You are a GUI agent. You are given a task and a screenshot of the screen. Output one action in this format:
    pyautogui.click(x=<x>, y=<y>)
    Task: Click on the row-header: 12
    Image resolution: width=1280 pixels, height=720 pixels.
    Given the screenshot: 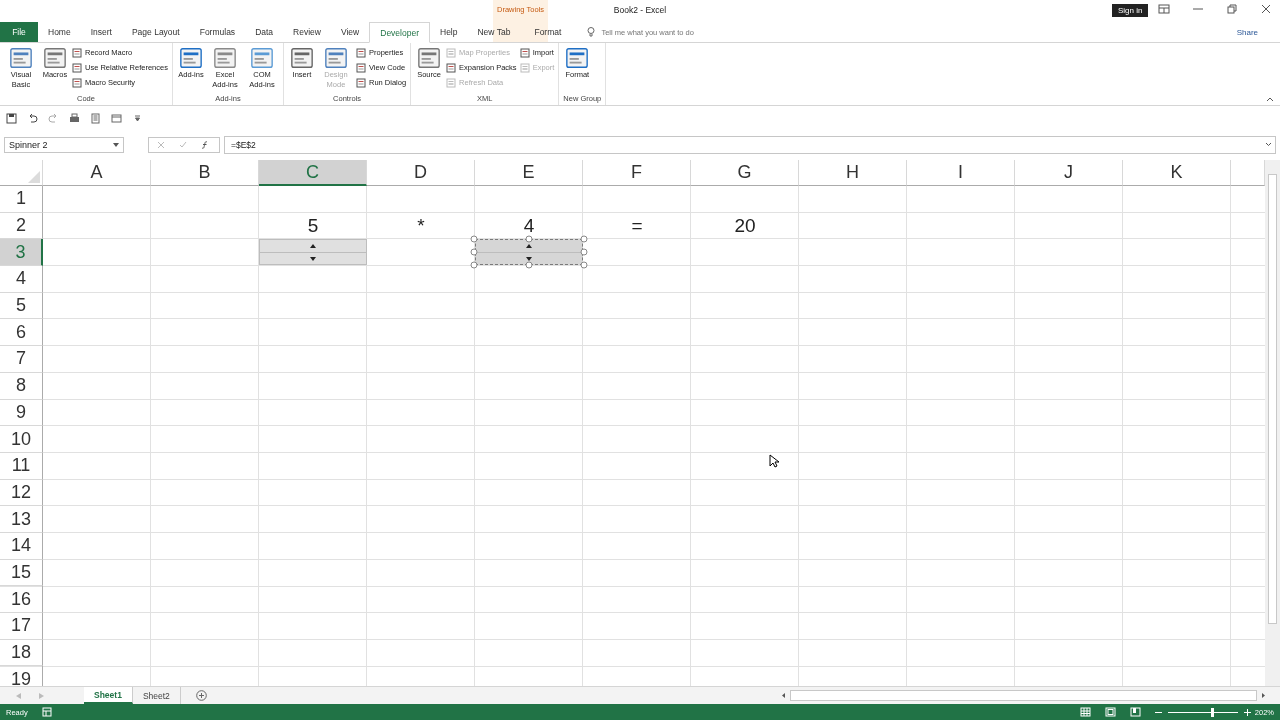 What is the action you would take?
    pyautogui.click(x=21, y=493)
    